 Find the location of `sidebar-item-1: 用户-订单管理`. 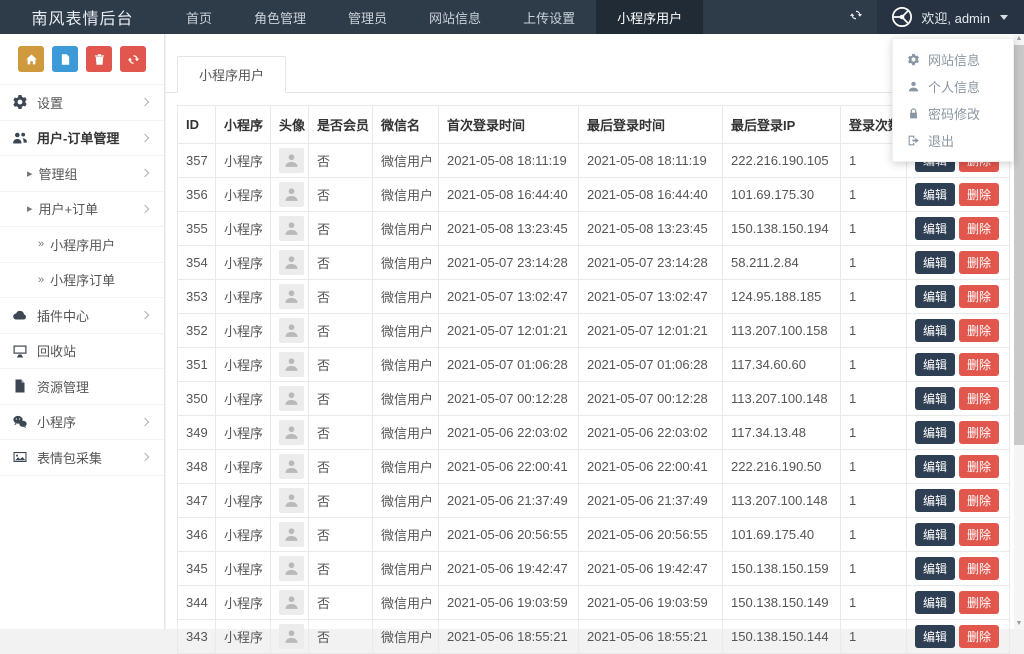

sidebar-item-1: 用户-订单管理 is located at coordinates (82, 138).